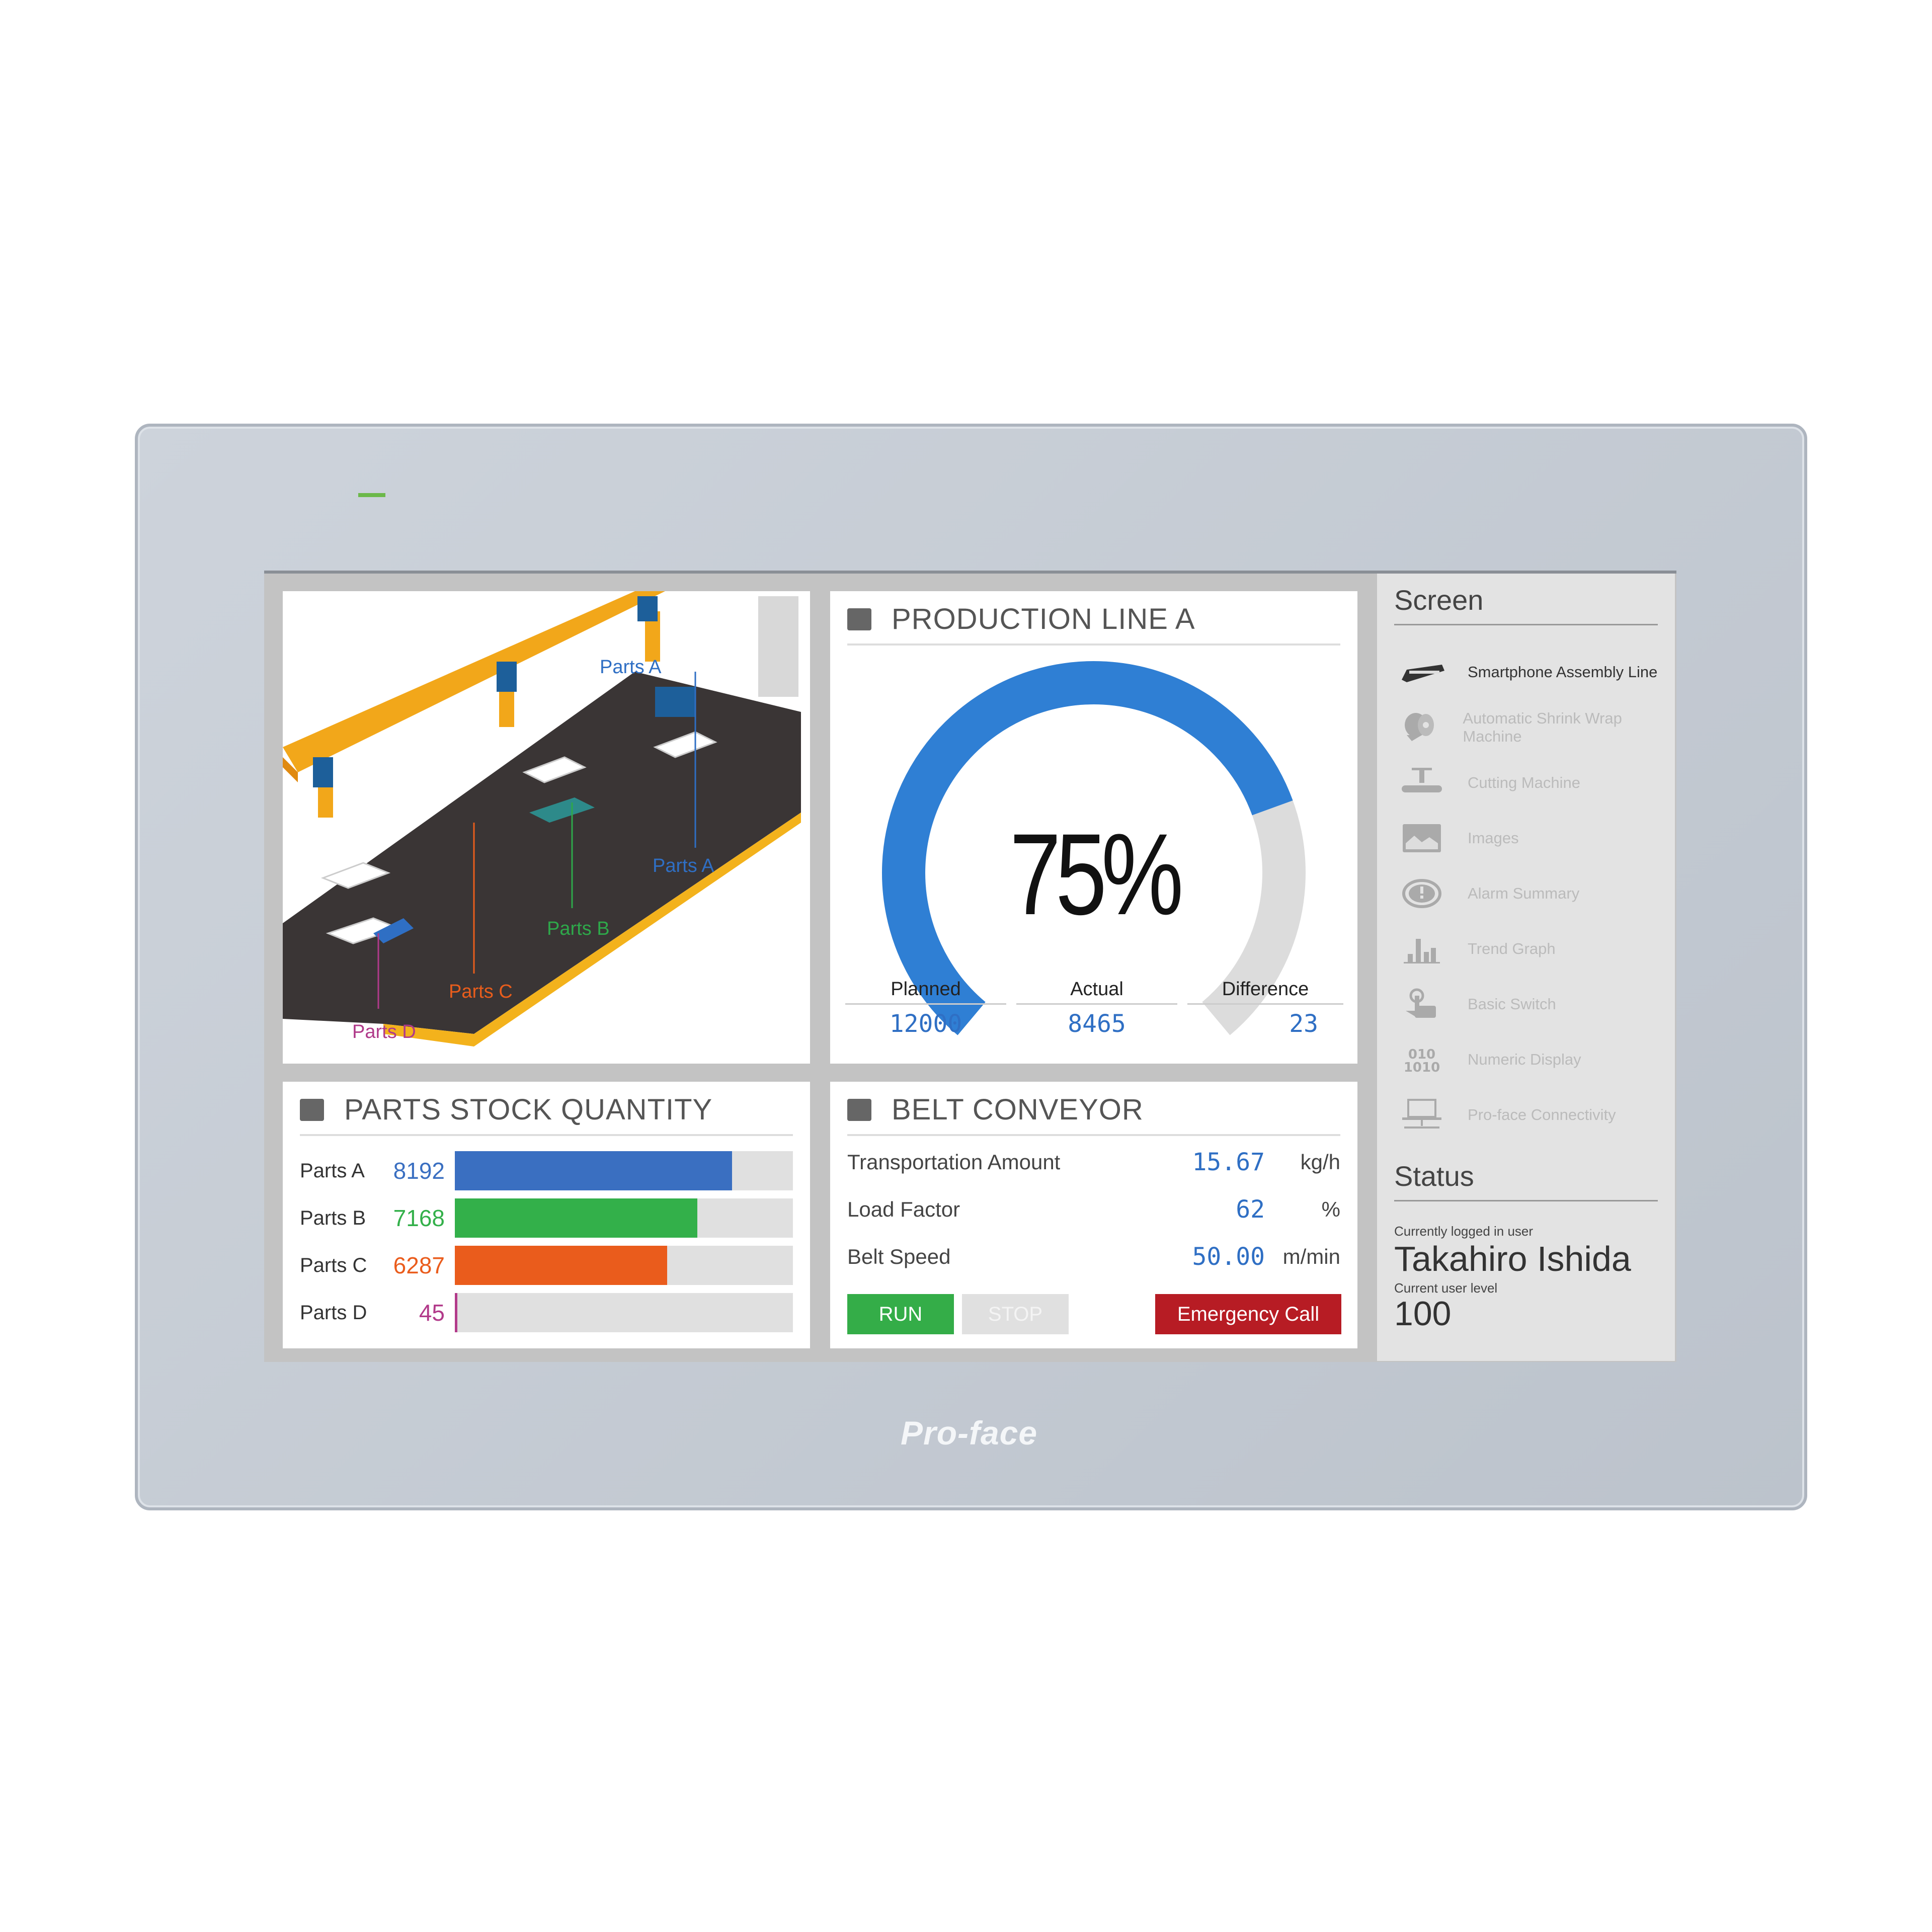 The image size is (1932, 1932). I want to click on sidebar-item-label: Alarm Summary, so click(1524, 893).